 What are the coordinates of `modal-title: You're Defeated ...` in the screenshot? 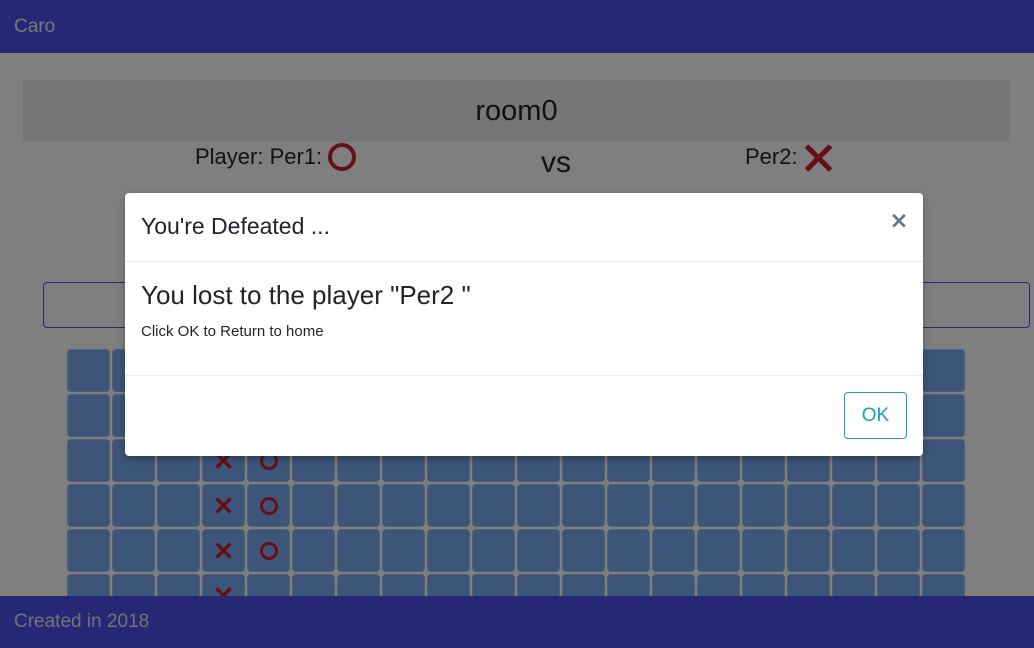 It's located at (235, 226).